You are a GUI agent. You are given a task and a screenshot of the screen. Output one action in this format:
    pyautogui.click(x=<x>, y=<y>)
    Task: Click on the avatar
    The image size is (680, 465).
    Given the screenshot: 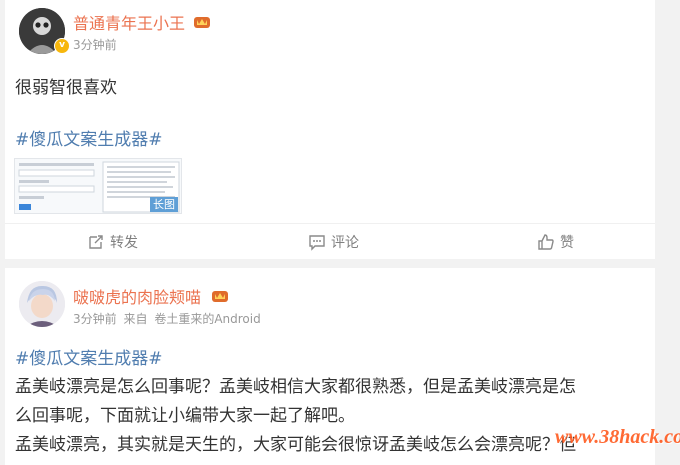 What is the action you would take?
    pyautogui.click(x=42, y=304)
    